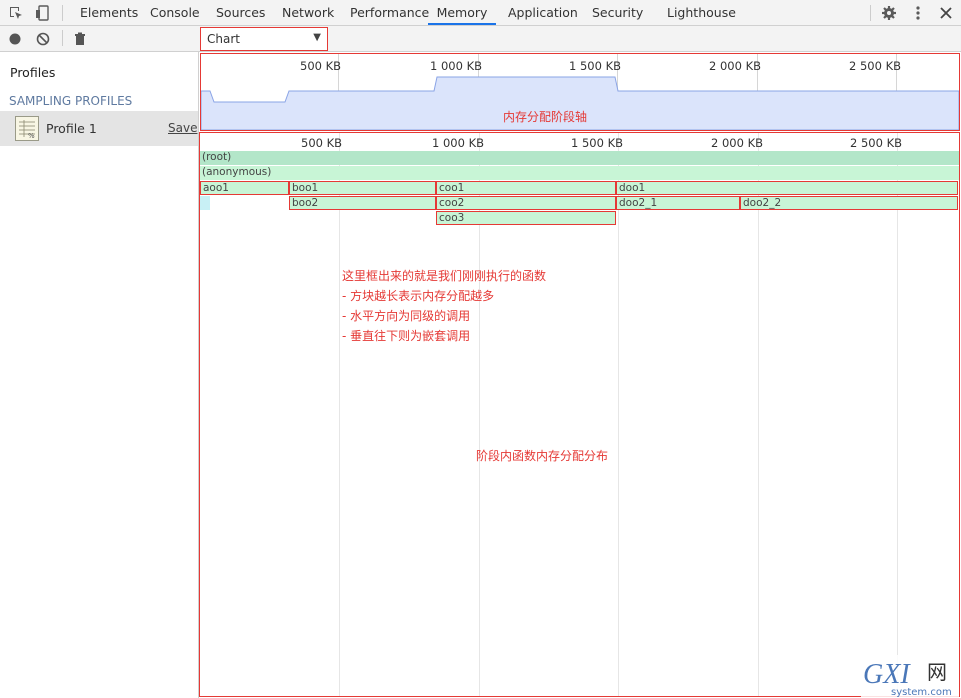  What do you see at coordinates (597, 143) in the screenshot?
I see `axis-label: 1 500 KB` at bounding box center [597, 143].